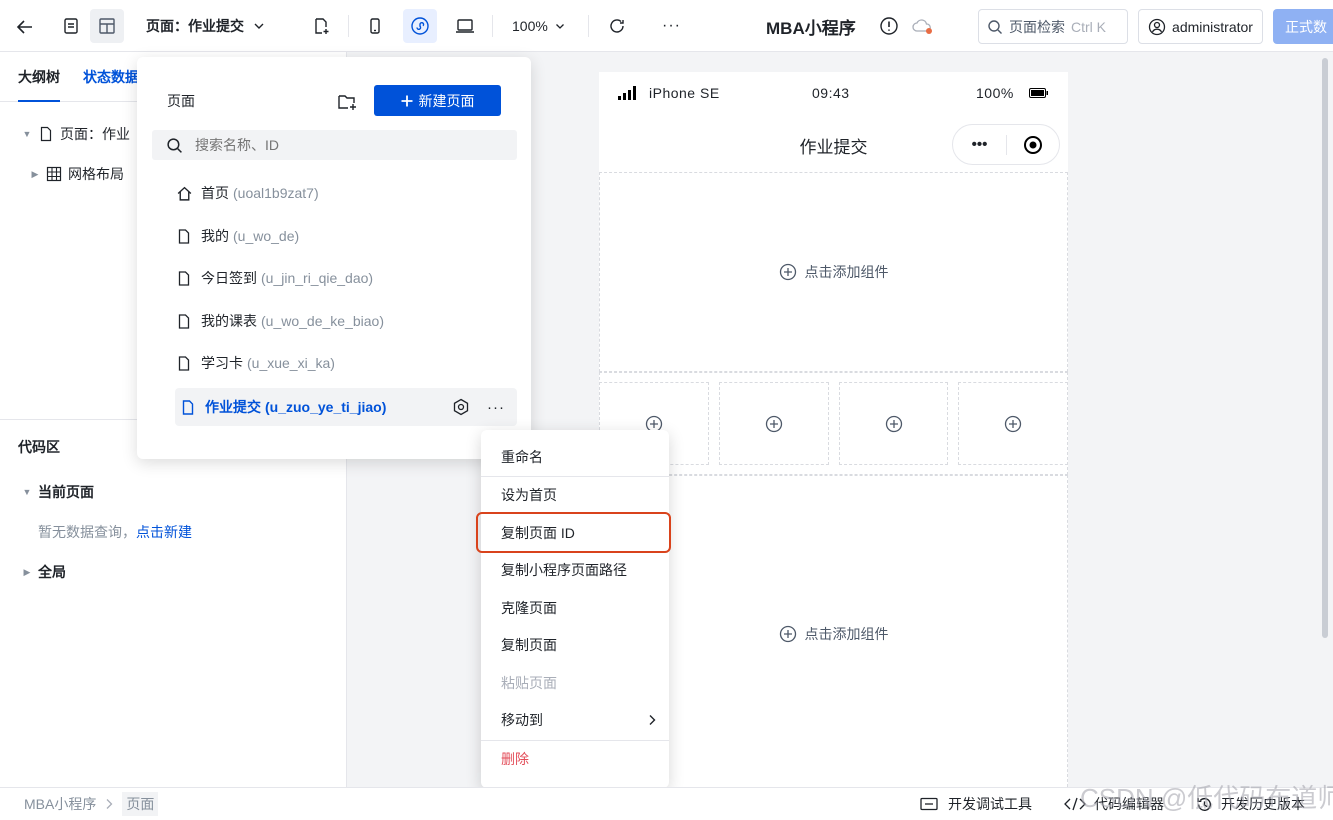  I want to click on more-button: ···, so click(671, 26).